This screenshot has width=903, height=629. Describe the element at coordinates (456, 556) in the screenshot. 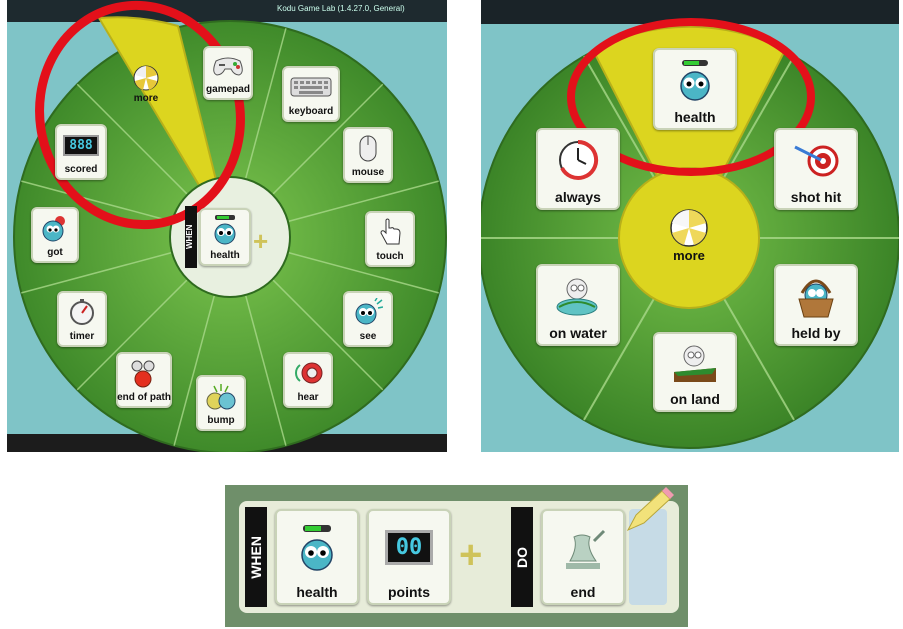

I see `rule-editor-panel: WHEN health 00 points + DO end` at that location.